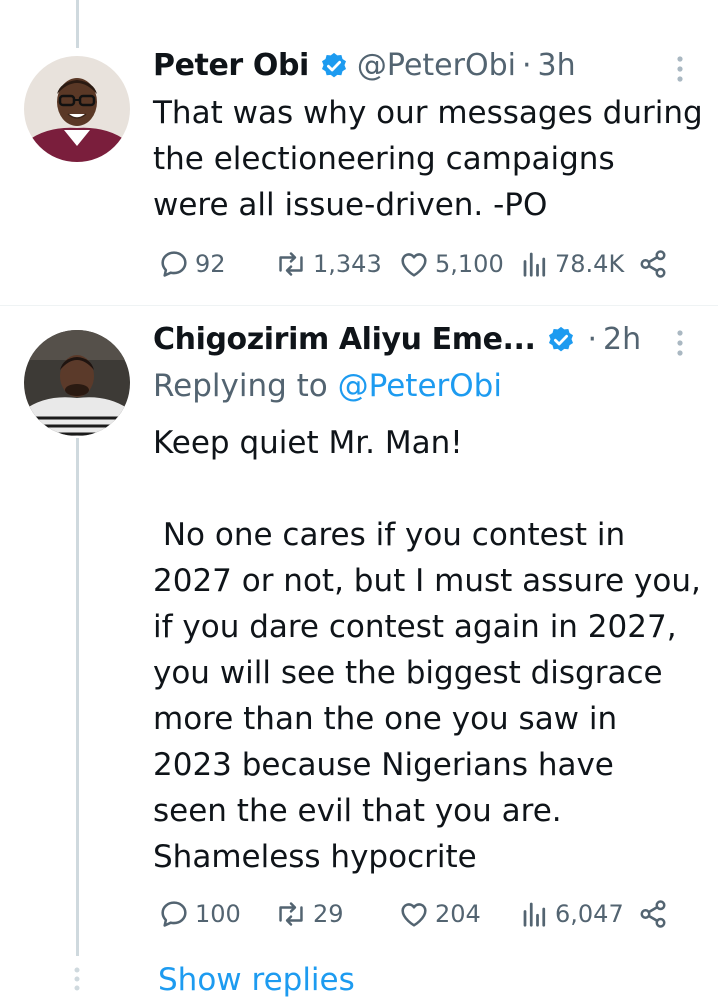 The width and height of the screenshot is (718, 1001). What do you see at coordinates (245, 386) in the screenshot?
I see `replying-to-label: Replying to` at bounding box center [245, 386].